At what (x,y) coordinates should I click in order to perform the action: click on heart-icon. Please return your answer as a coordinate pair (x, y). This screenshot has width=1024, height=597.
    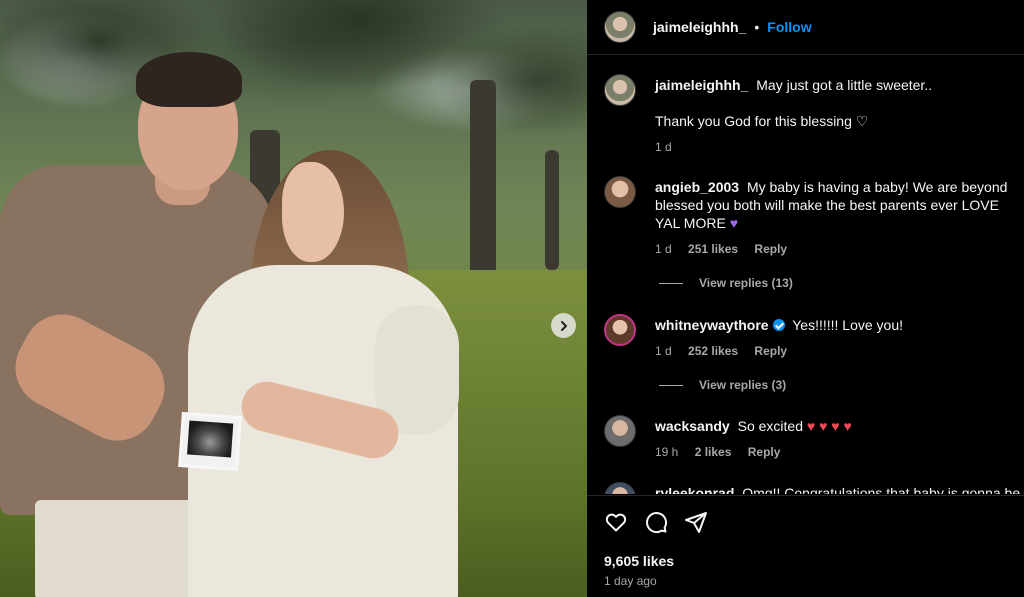
    Looking at the image, I should click on (616, 522).